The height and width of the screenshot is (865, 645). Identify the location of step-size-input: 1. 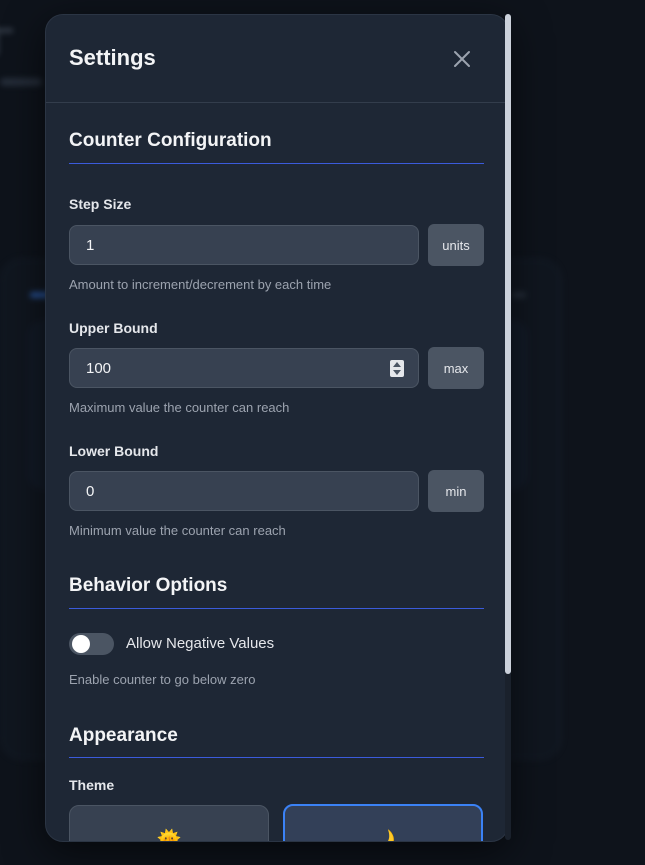
(244, 245).